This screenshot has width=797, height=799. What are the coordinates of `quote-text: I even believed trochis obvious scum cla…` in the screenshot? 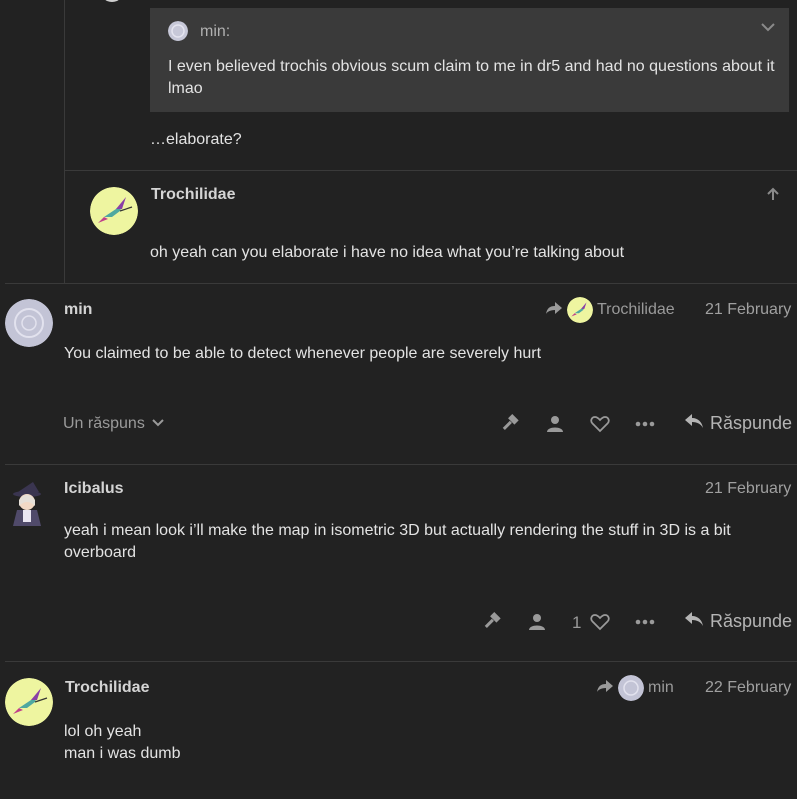 It's located at (471, 77).